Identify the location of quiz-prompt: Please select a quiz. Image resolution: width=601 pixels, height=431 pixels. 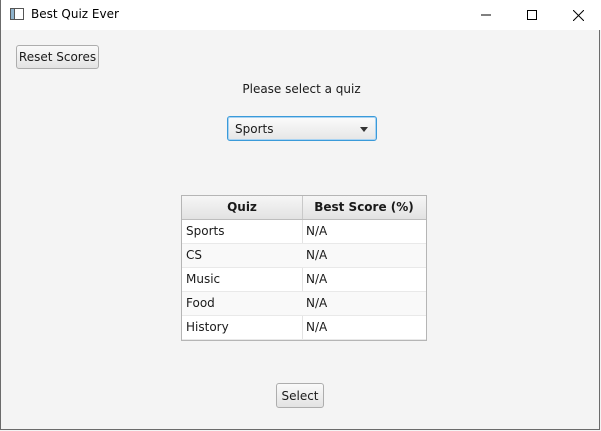
(301, 89).